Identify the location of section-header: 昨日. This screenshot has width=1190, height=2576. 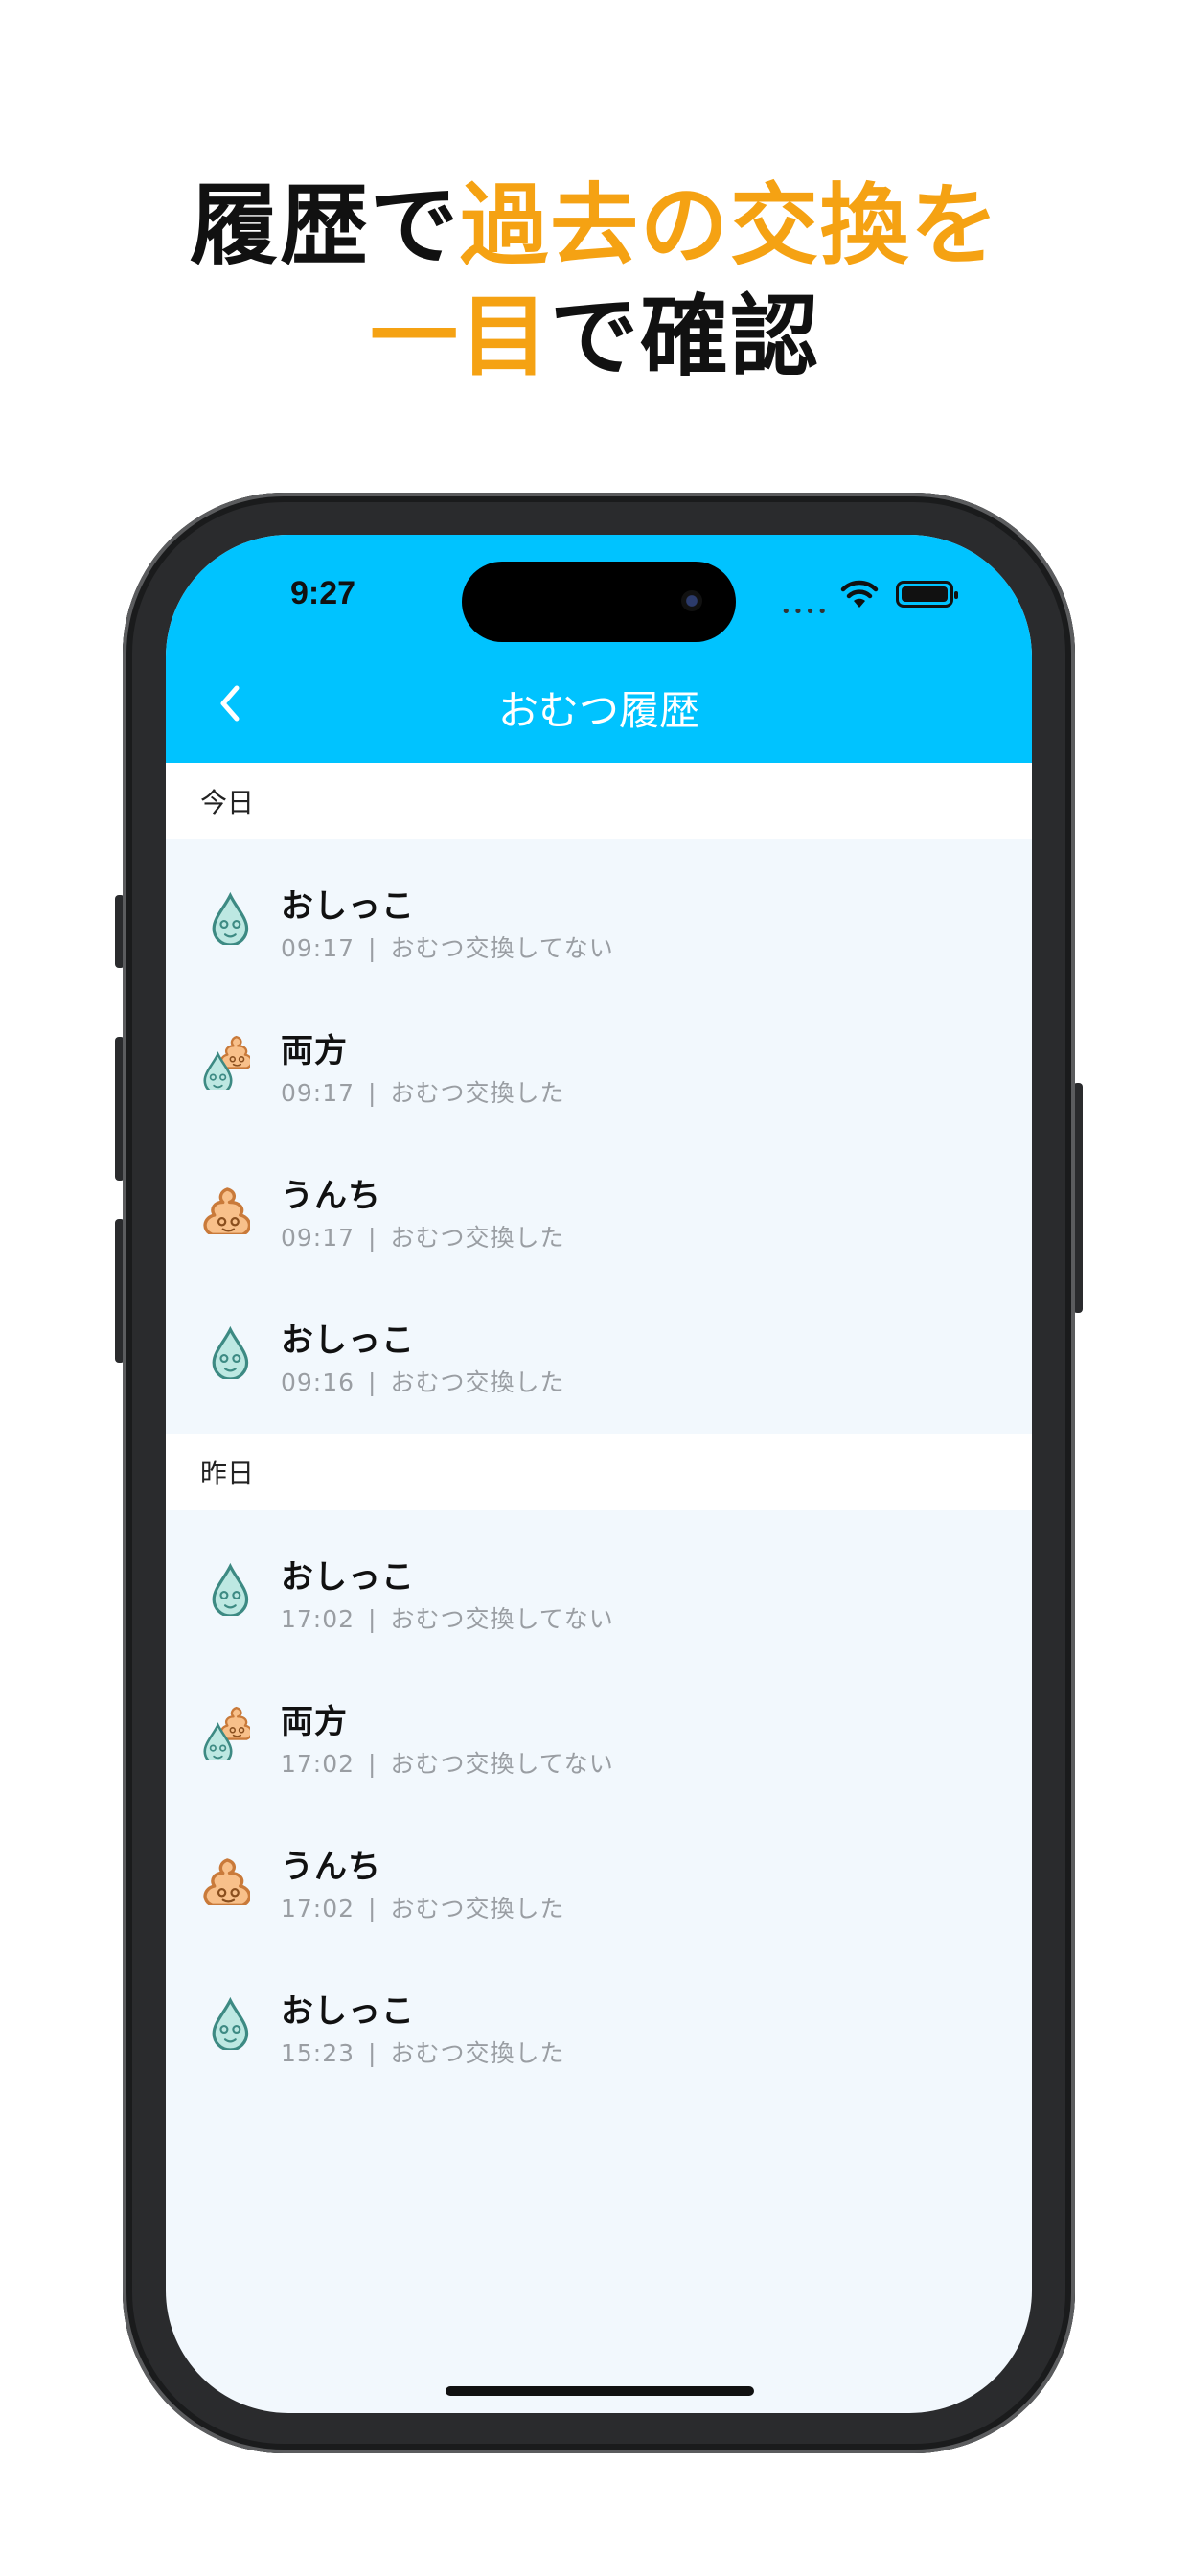
(599, 1472).